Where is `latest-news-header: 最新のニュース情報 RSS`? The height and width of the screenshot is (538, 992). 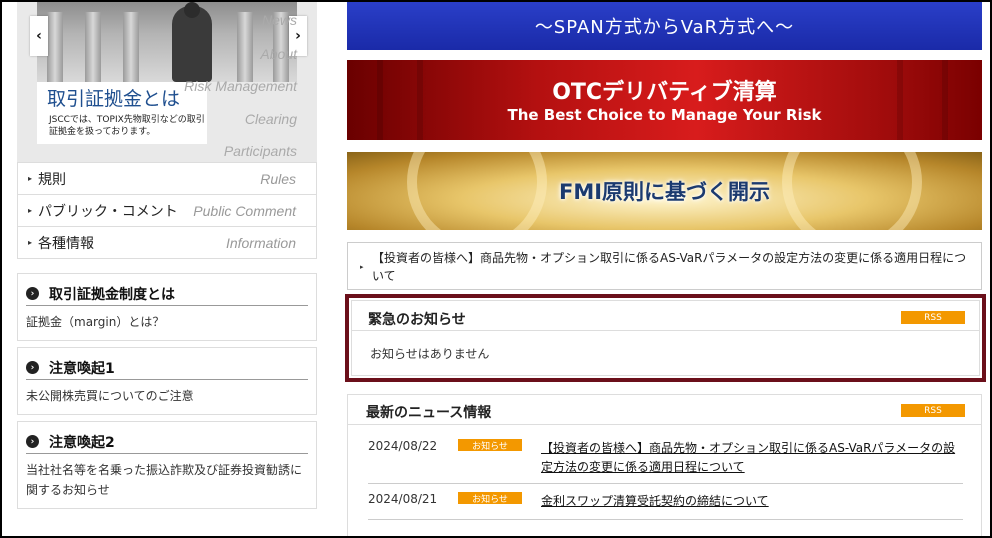 latest-news-header: 最新のニュース情報 RSS is located at coordinates (664, 410).